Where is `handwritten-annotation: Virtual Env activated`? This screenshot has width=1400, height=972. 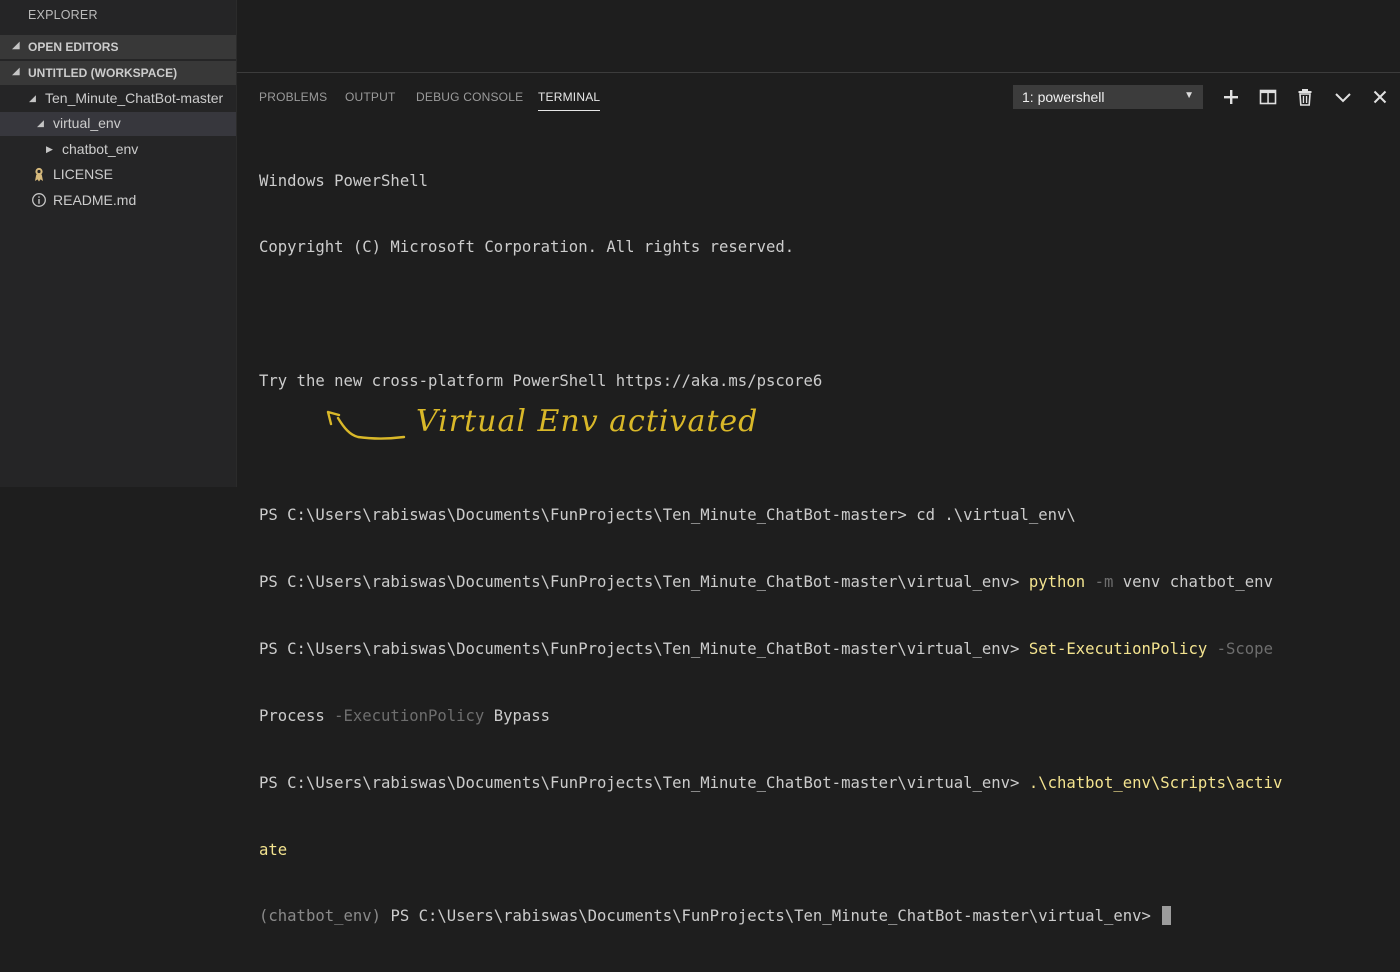
handwritten-annotation: Virtual Env activated is located at coordinates (560, 426).